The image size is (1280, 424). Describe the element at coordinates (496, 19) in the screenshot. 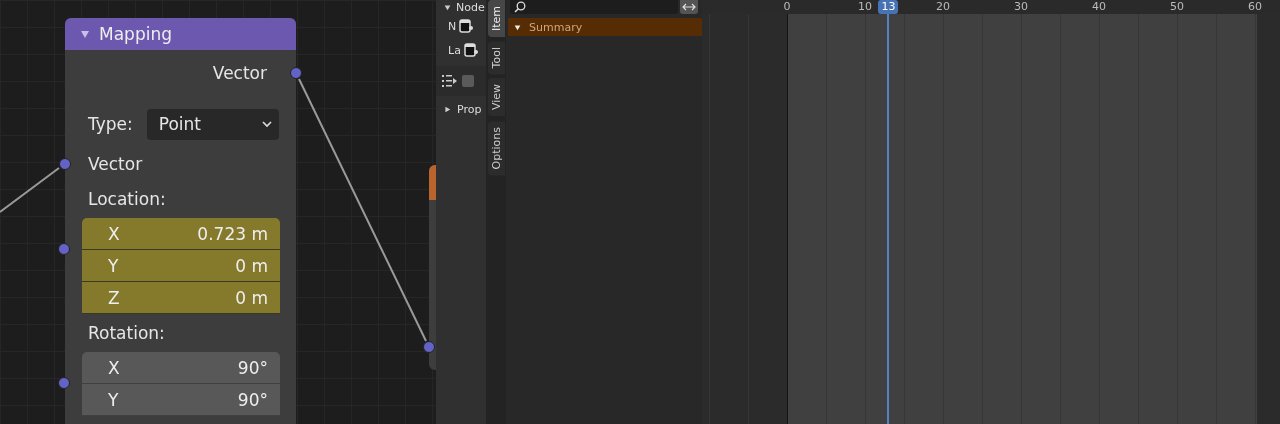

I see `sidebar-tab: Item` at that location.